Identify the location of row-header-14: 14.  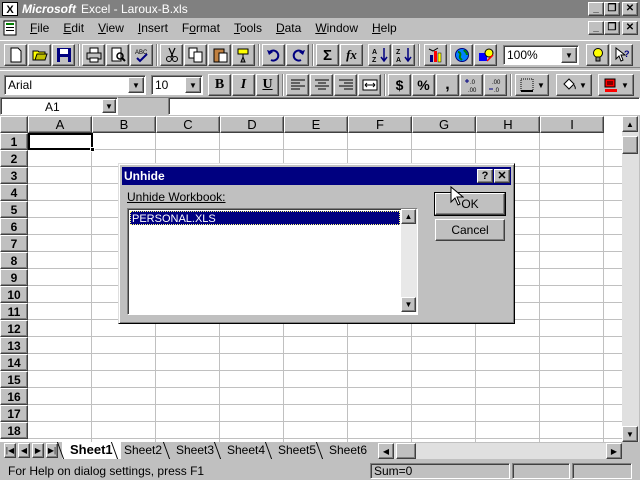
(14, 362).